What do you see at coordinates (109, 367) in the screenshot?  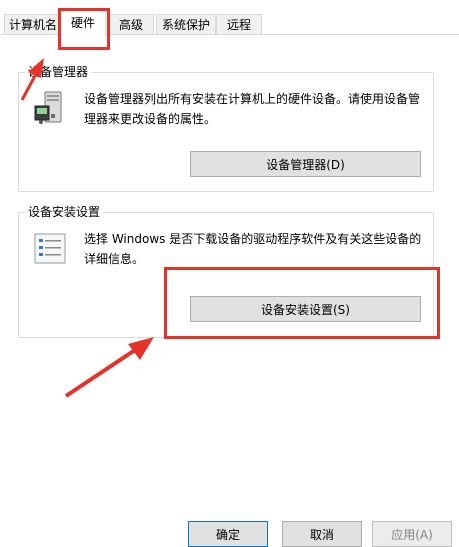 I see `annotation-arrow-icon` at bounding box center [109, 367].